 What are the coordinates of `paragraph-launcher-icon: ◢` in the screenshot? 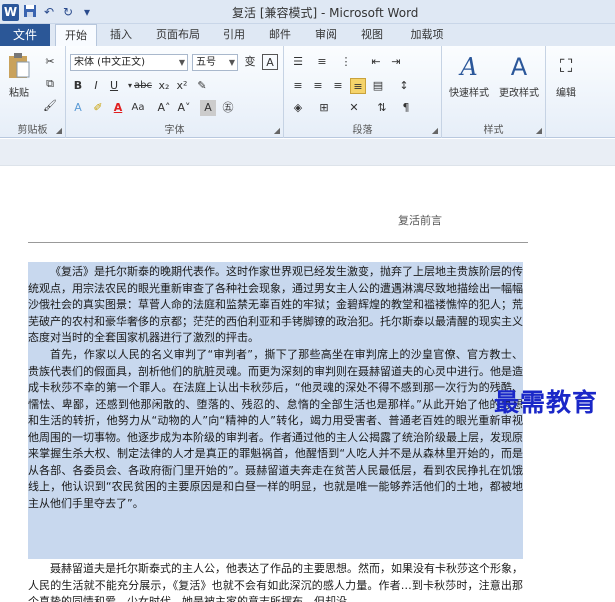 It's located at (435, 130).